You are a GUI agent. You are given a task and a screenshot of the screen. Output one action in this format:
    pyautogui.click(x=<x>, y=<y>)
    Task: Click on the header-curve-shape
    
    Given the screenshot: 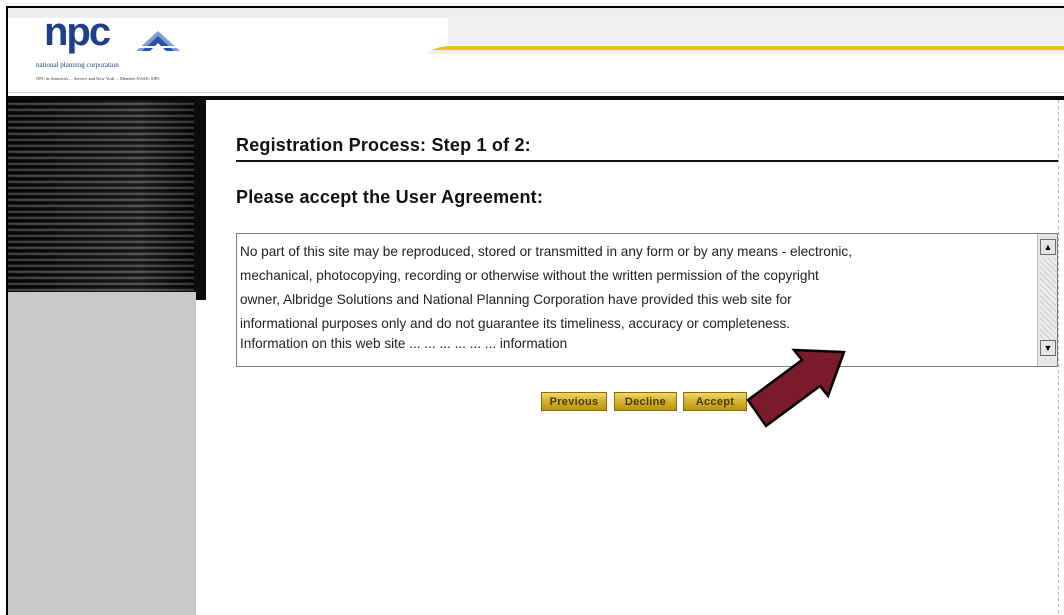 What is the action you would take?
    pyautogui.click(x=418, y=38)
    